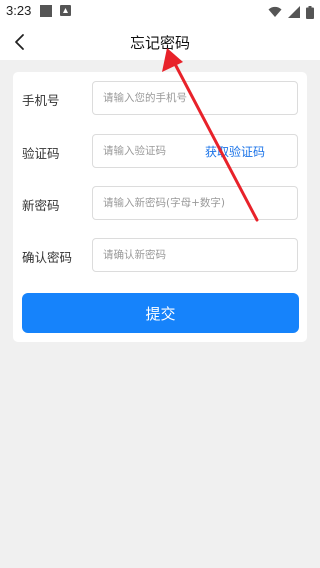  I want to click on page-title: 忘记密码, so click(159, 43).